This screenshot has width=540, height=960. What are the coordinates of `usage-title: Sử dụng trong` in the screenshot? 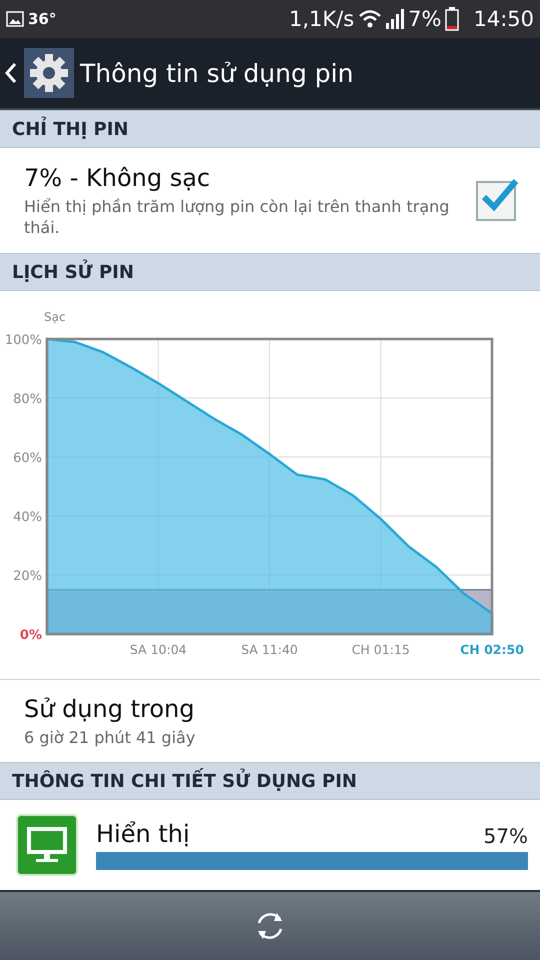 It's located at (110, 708).